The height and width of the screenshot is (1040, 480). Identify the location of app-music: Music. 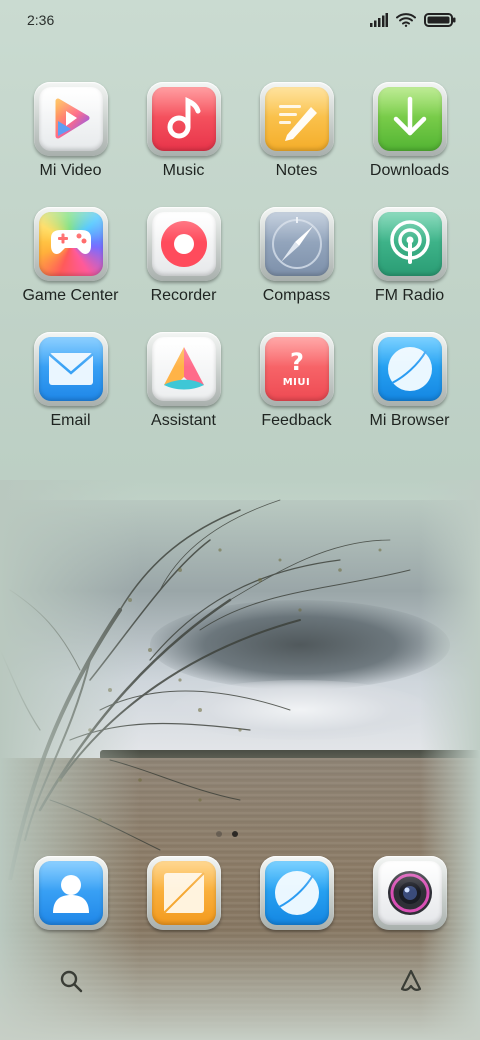
(183, 138).